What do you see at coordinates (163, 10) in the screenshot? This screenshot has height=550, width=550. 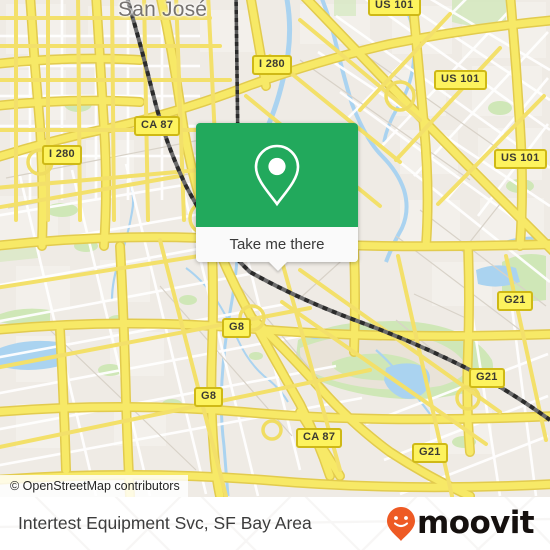 I see `city-label-san-jose: San José` at bounding box center [163, 10].